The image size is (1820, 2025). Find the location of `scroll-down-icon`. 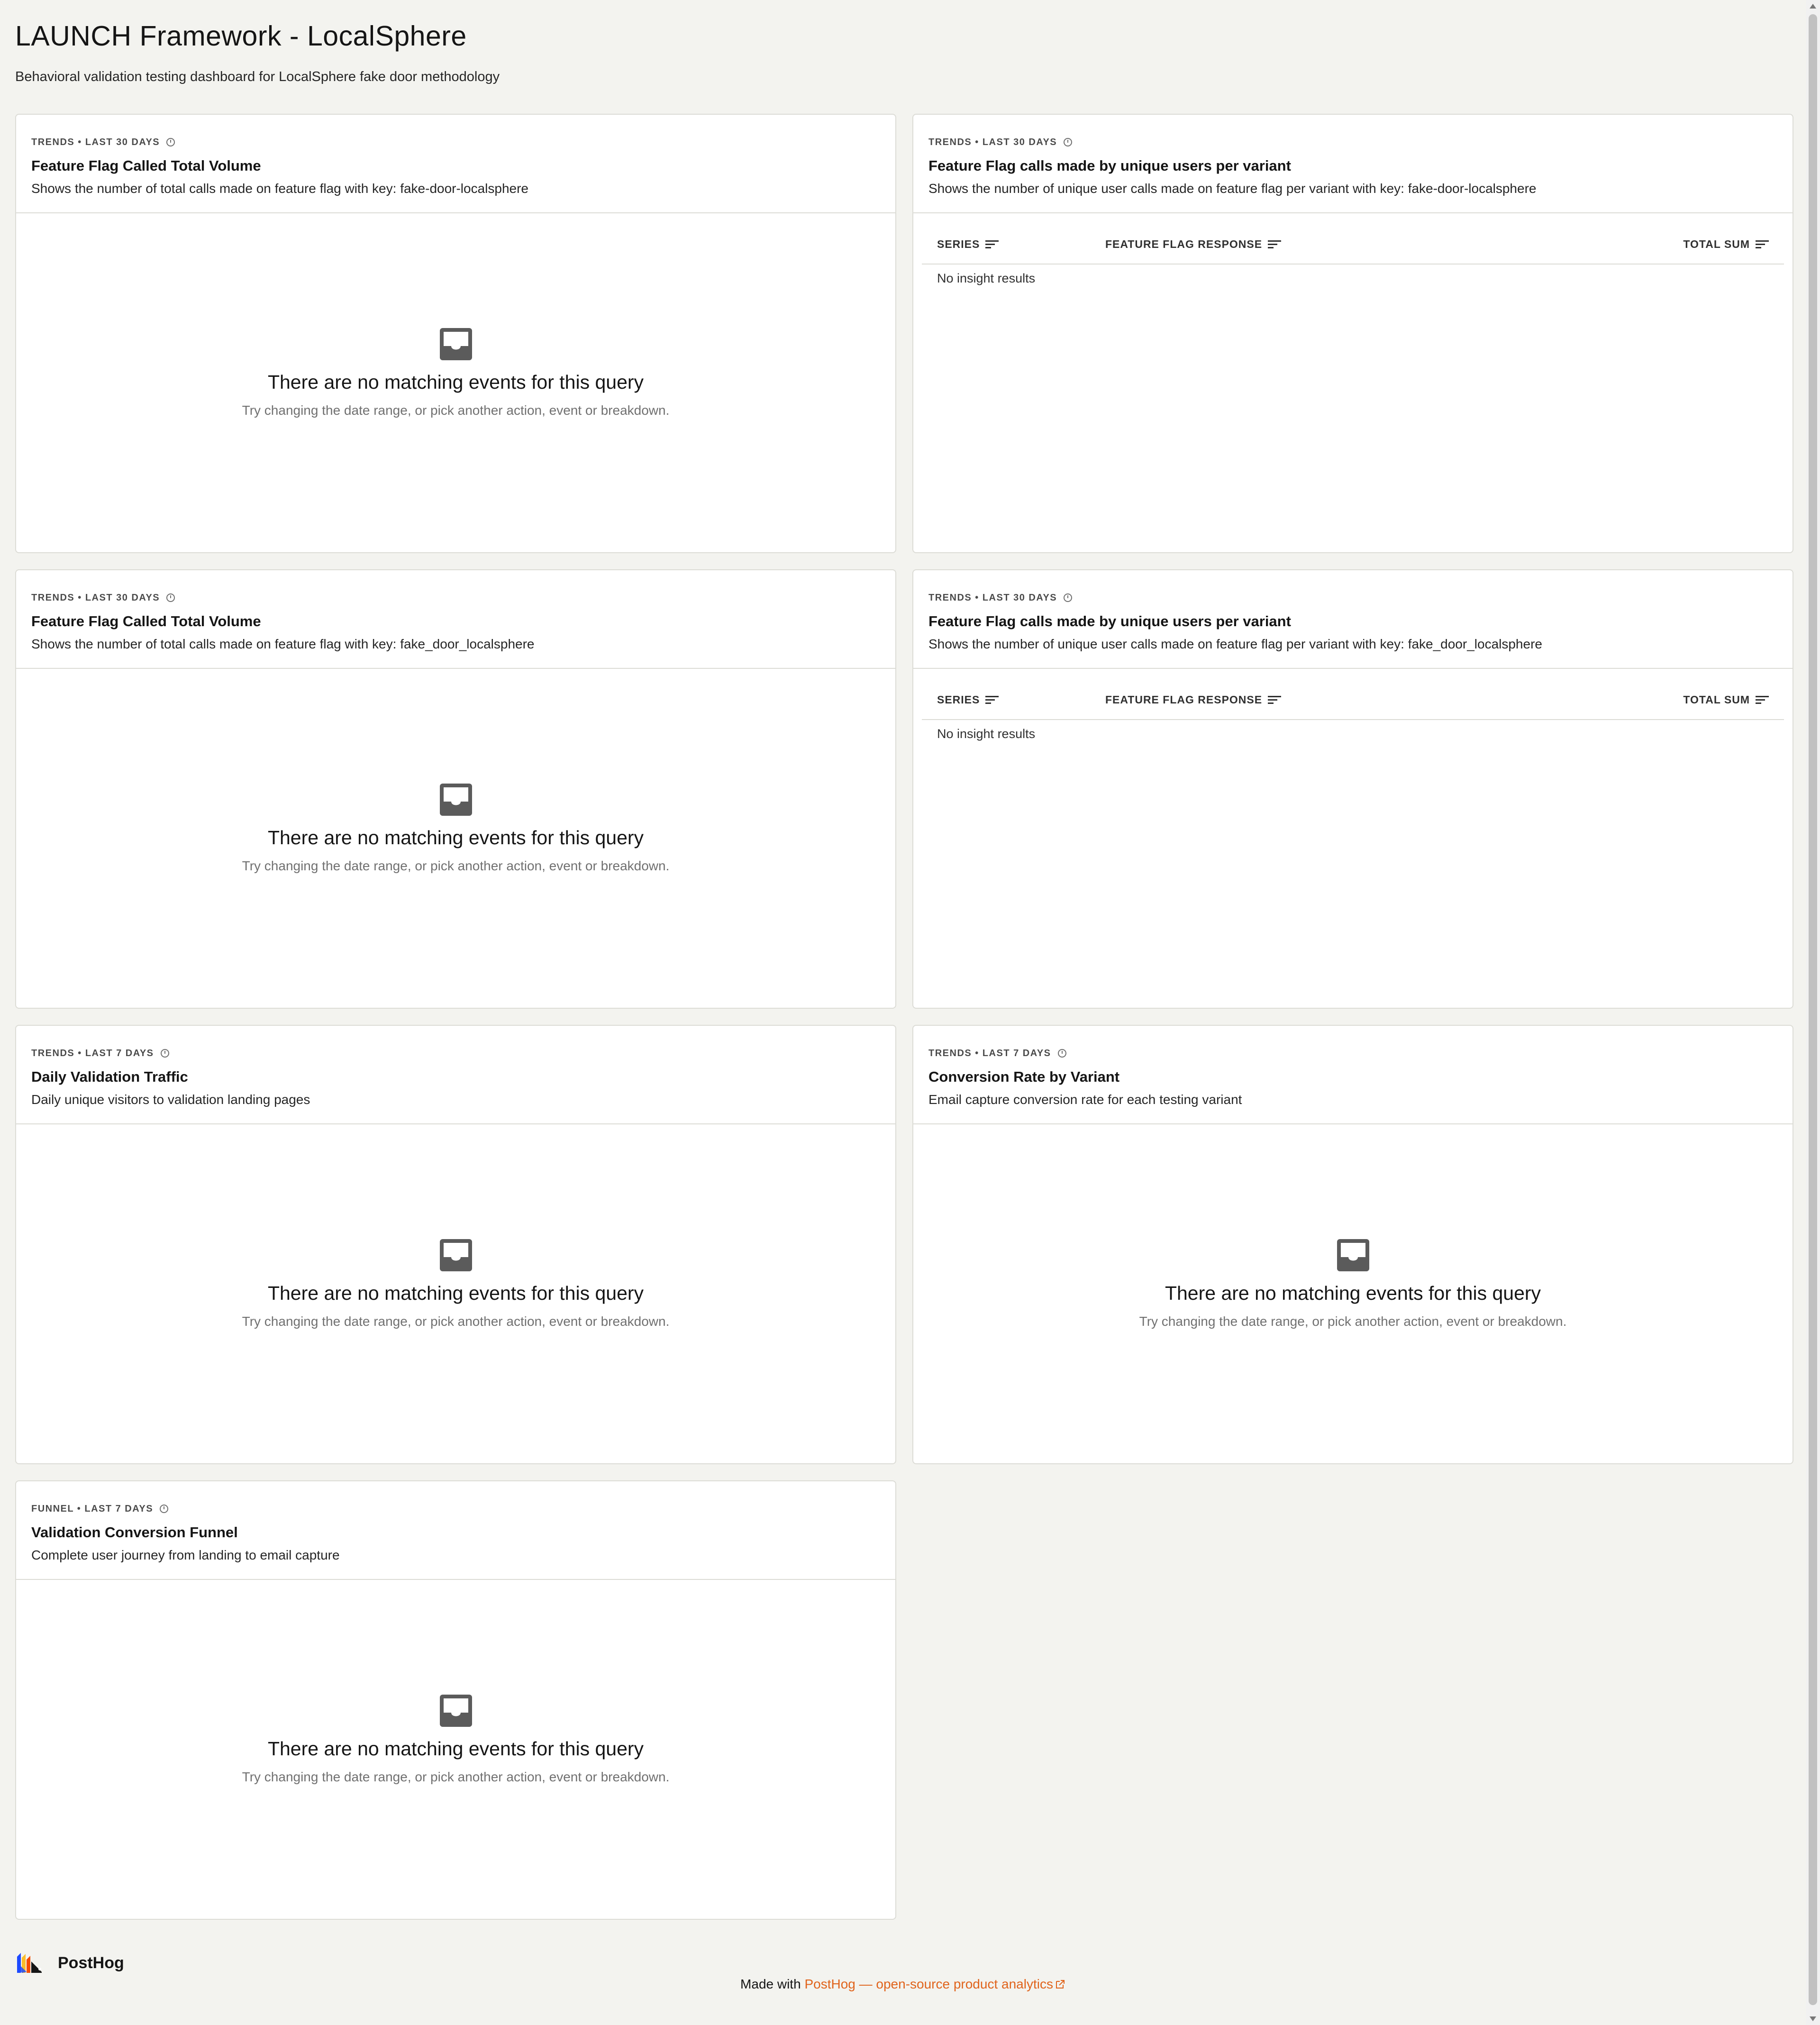

scroll-down-icon is located at coordinates (1813, 2019).